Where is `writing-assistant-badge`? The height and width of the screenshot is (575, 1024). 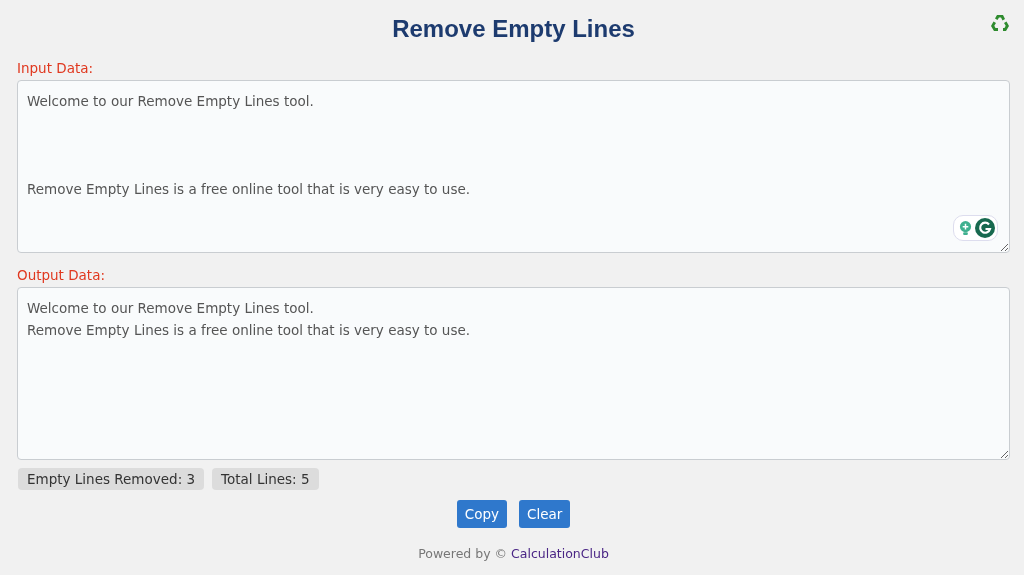 writing-assistant-badge is located at coordinates (975, 228).